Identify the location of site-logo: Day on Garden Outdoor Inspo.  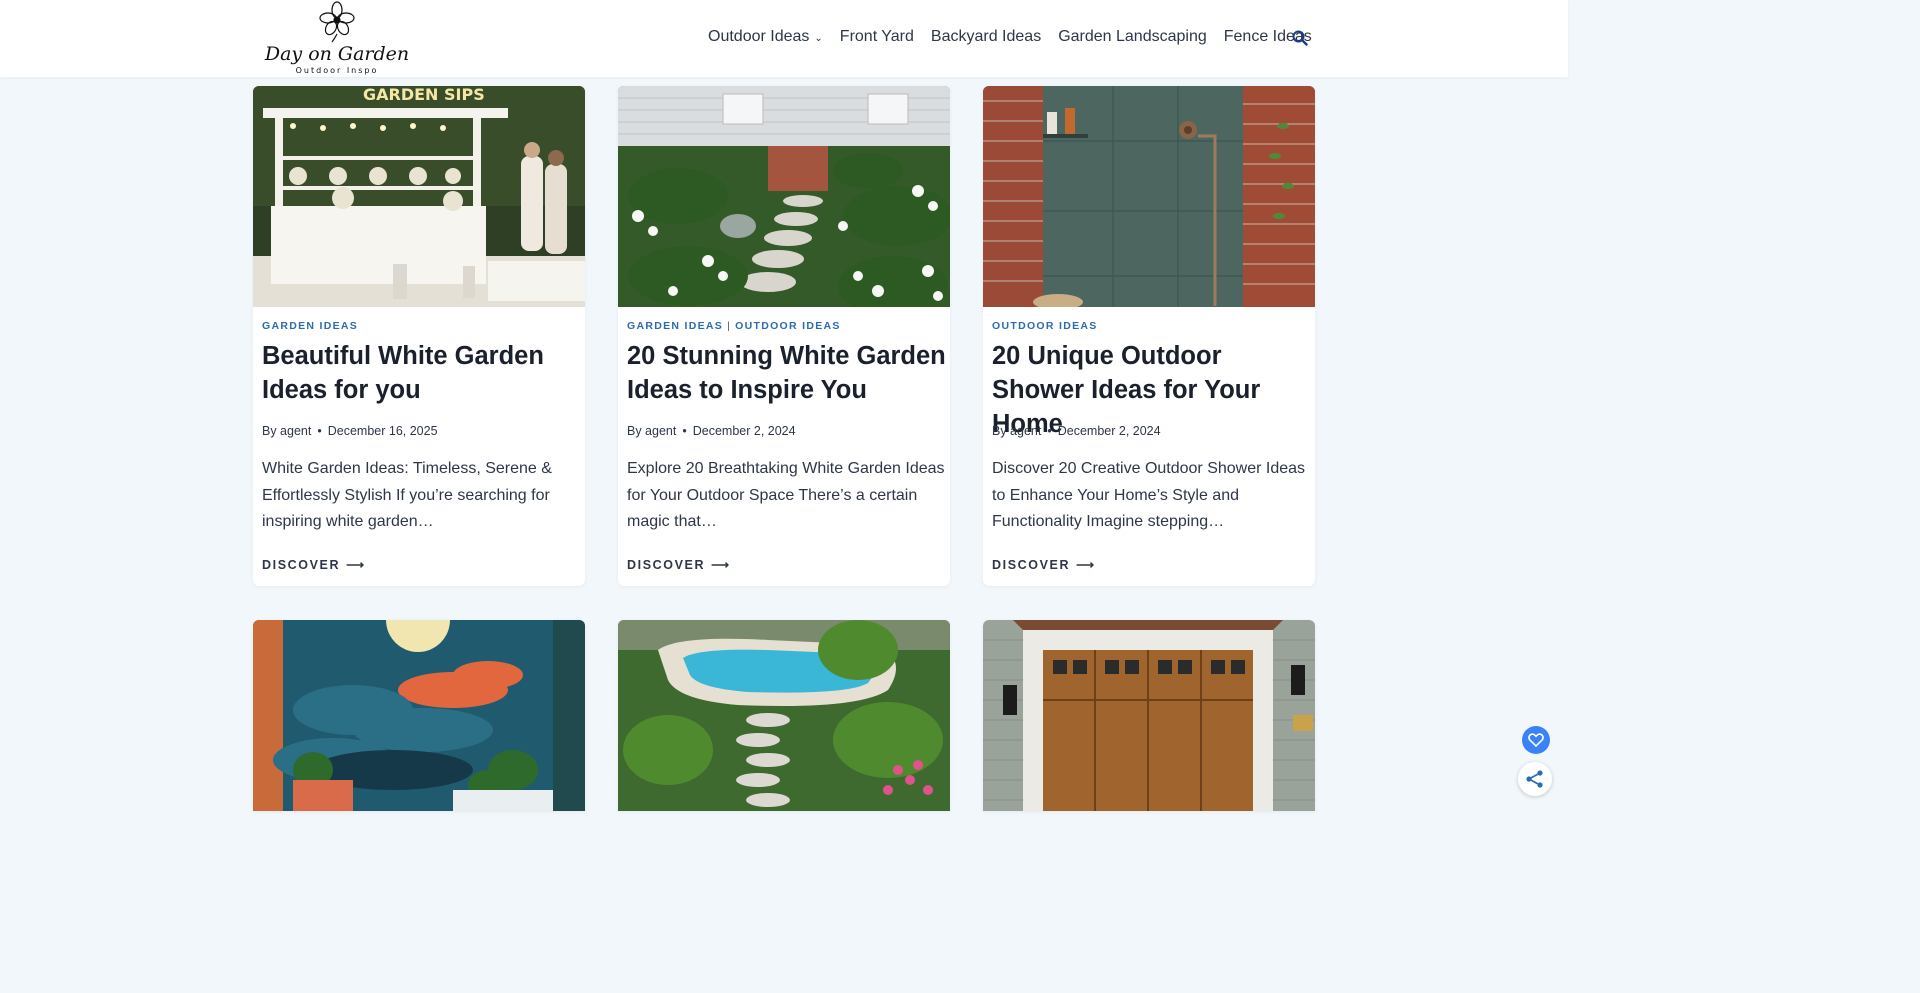
(337, 38).